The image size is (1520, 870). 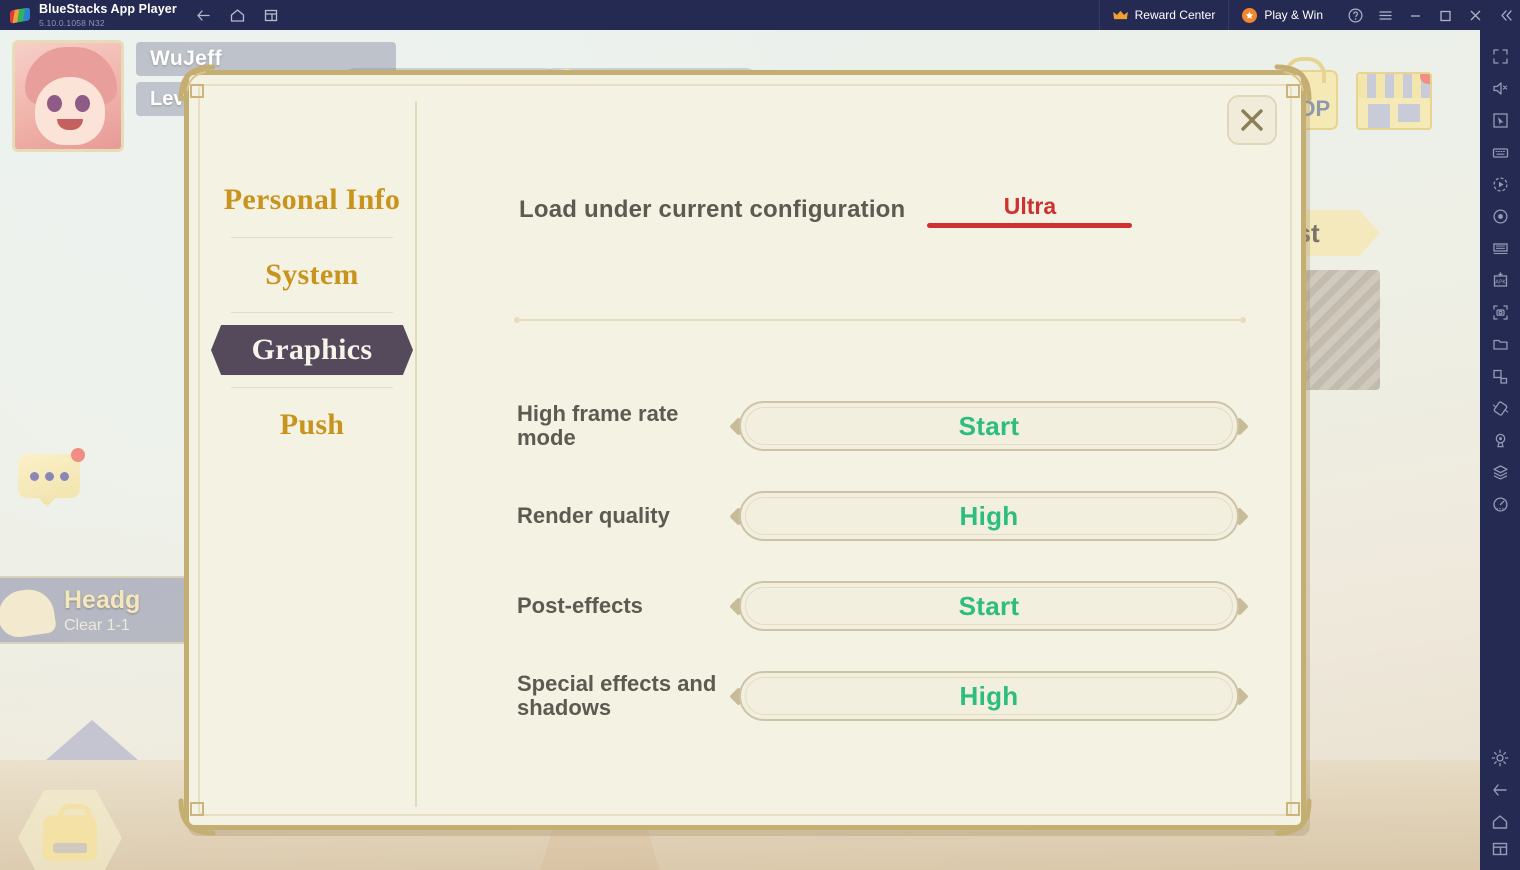 What do you see at coordinates (1500, 120) in the screenshot?
I see `cursor-icon` at bounding box center [1500, 120].